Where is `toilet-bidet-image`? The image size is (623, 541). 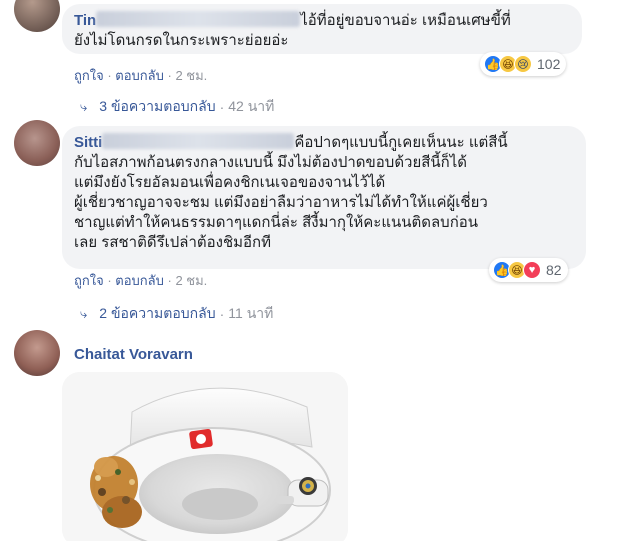
toilet-bidet-image is located at coordinates (205, 456).